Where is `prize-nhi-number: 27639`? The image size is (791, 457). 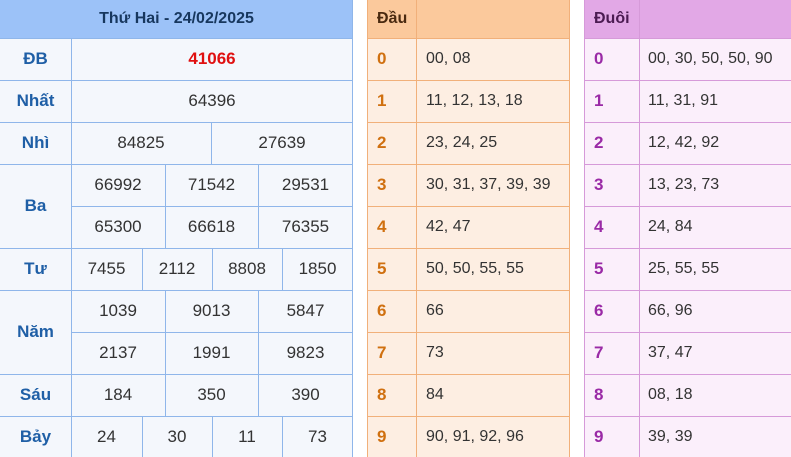
prize-nhi-number: 27639 is located at coordinates (282, 142).